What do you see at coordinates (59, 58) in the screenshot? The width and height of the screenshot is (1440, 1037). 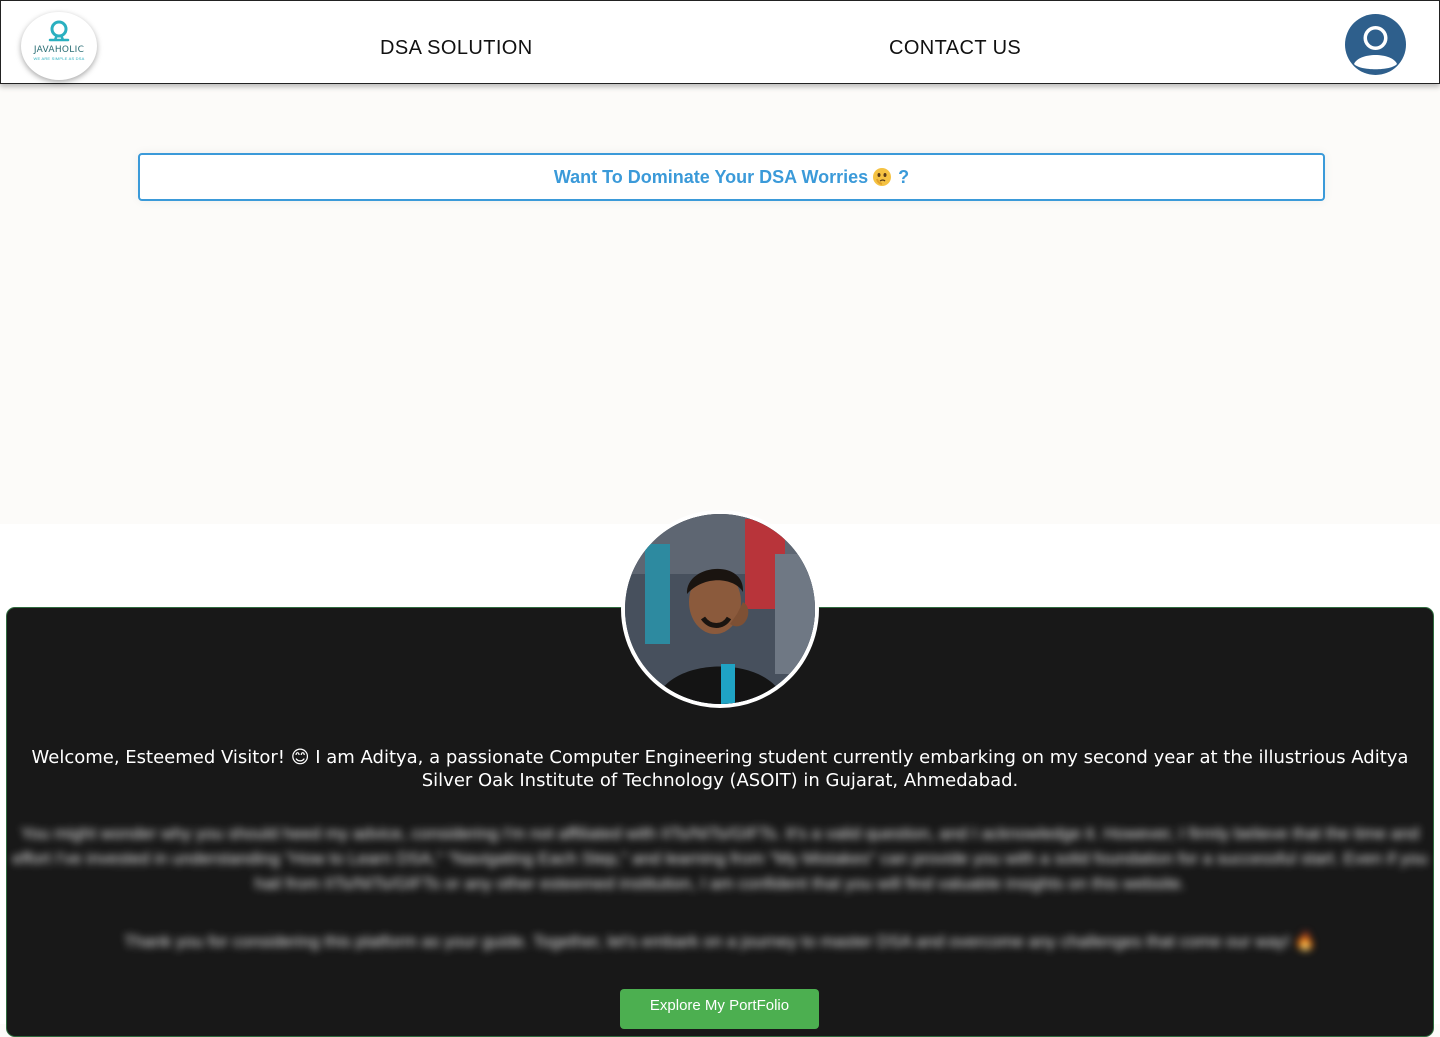 I see `brand-tagline: WE ARE SIMPLE AS DSA` at bounding box center [59, 58].